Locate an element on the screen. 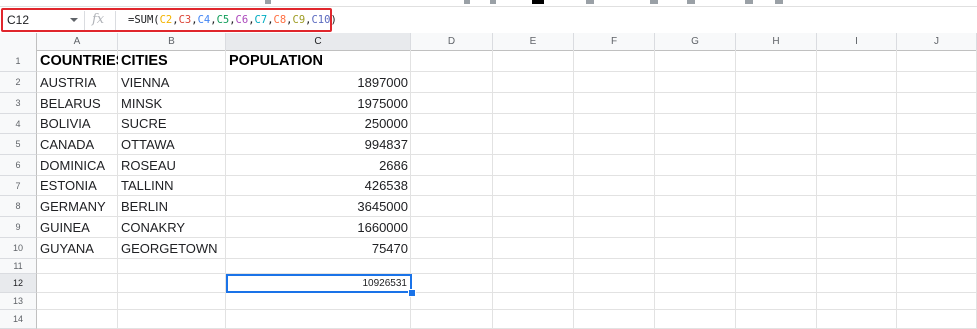 Image resolution: width=977 pixels, height=329 pixels. data-cell: GUINEA is located at coordinates (77, 227).